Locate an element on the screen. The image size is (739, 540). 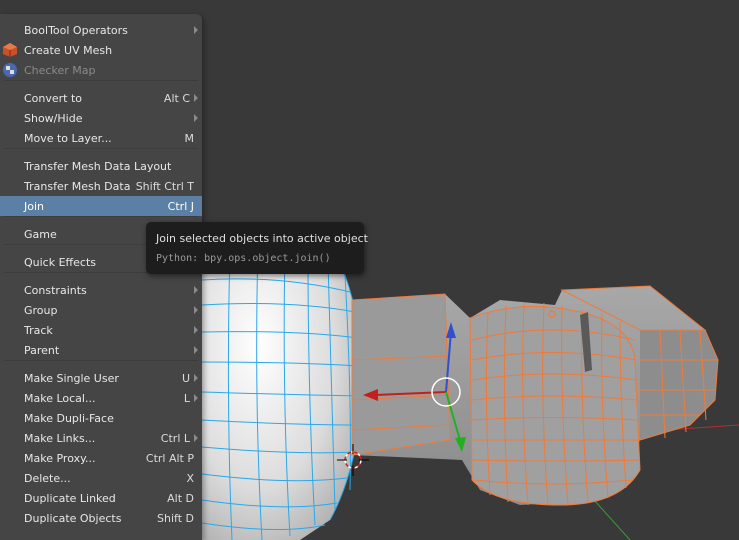
menu-item-make-dupli-face: Make Dupli-Face is located at coordinates (101, 418).